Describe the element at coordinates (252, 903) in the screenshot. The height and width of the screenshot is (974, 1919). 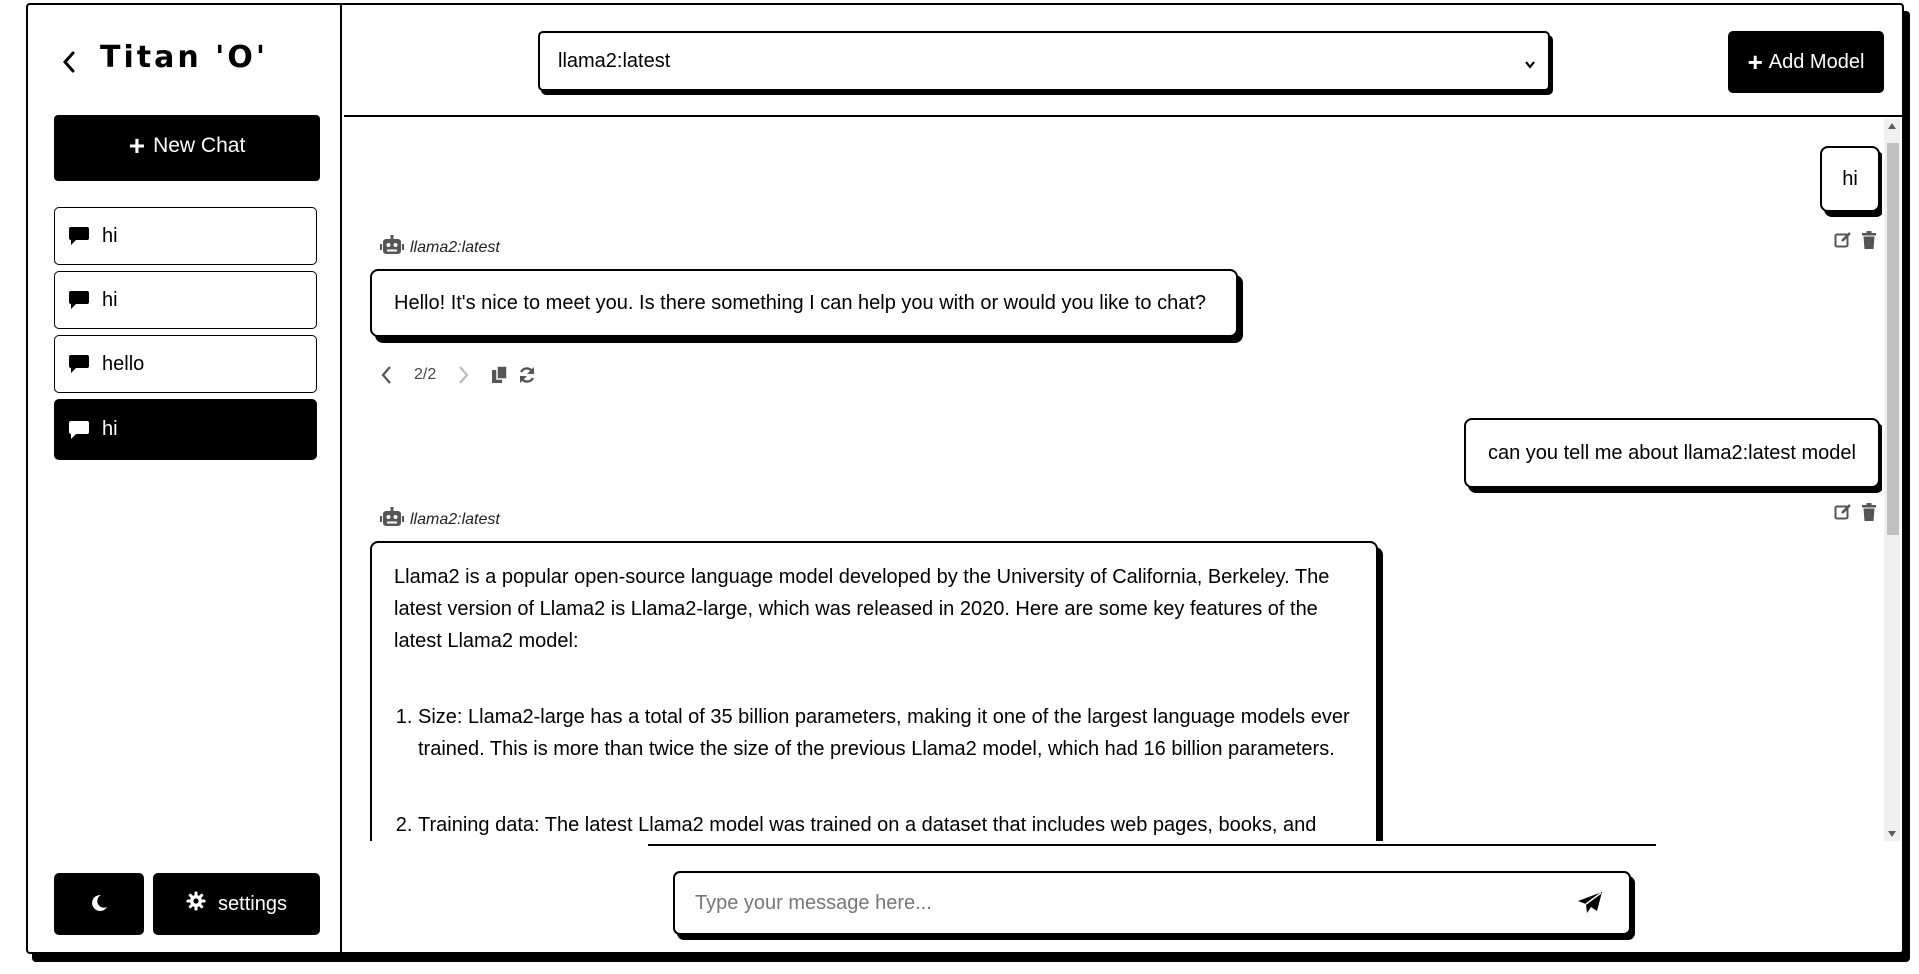
I see `settings-label: settings` at that location.